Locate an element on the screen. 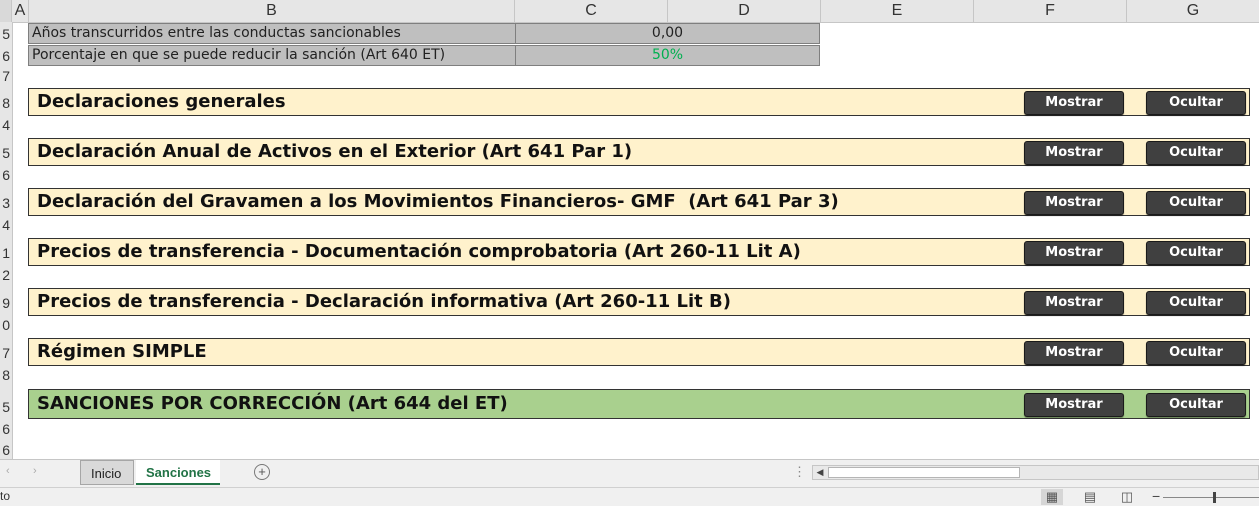  column-header-bar: A B C D E F G is located at coordinates (629, 11).